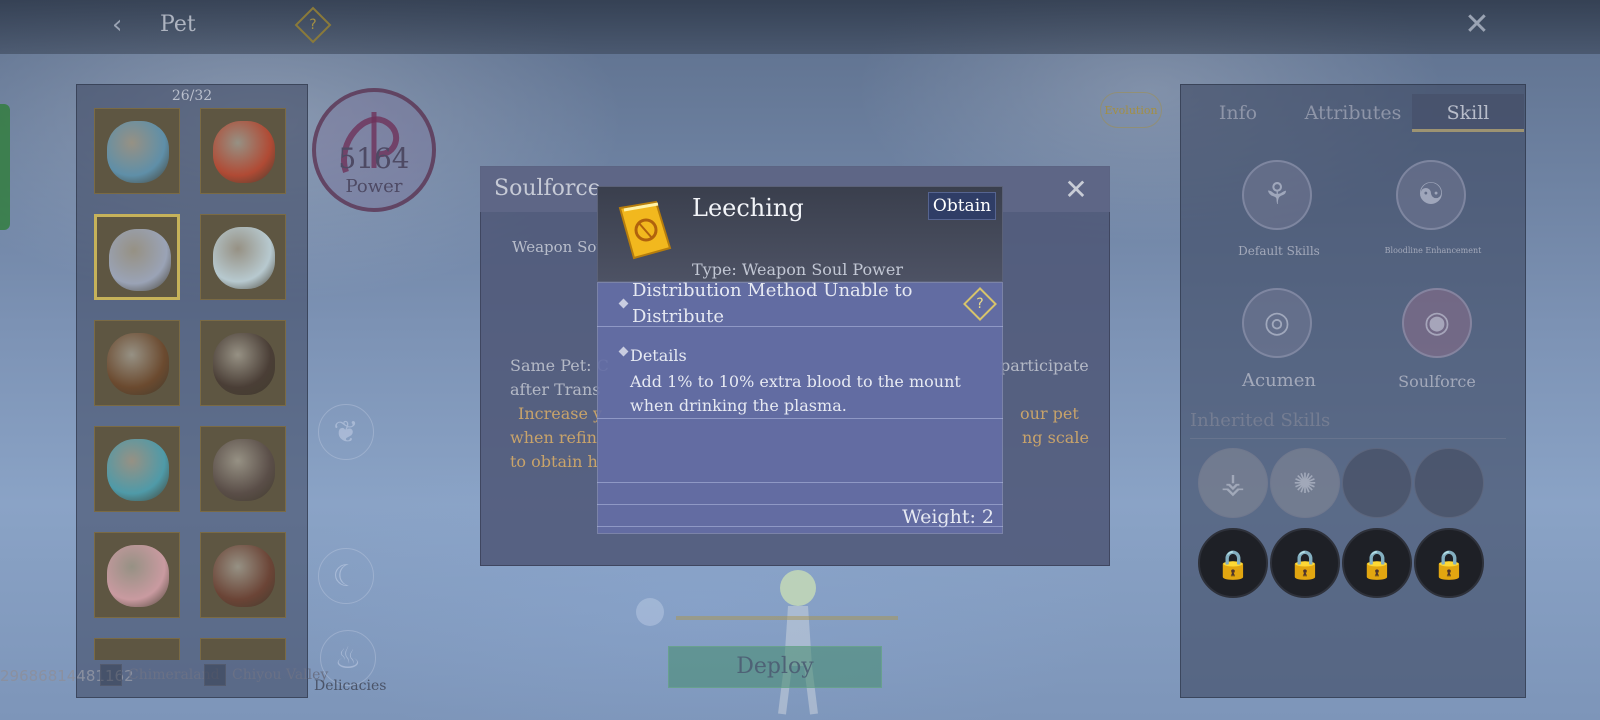  I want to click on eagle-pet-portrait, so click(244, 152).